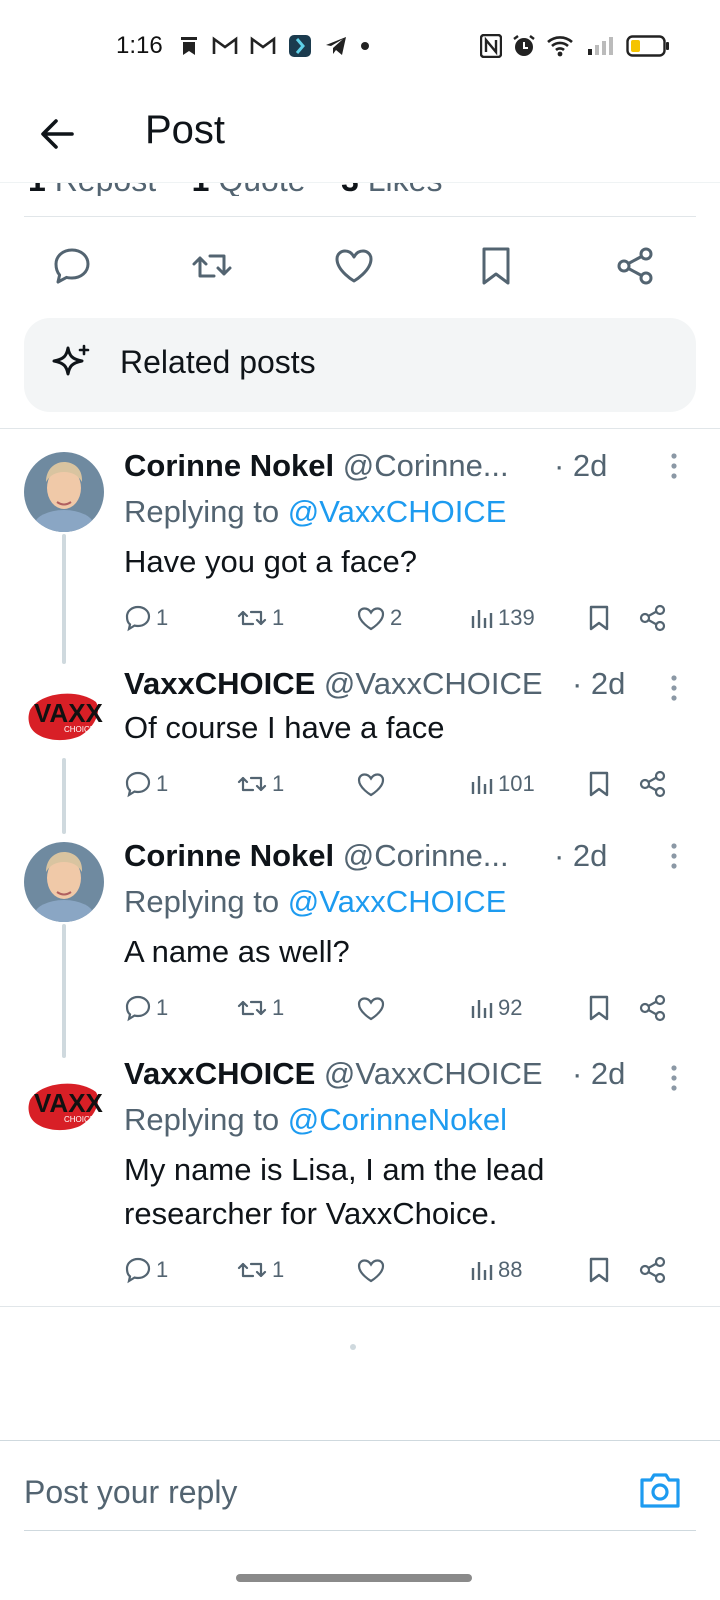 The image size is (720, 1600). I want to click on reply-button, so click(72, 266).